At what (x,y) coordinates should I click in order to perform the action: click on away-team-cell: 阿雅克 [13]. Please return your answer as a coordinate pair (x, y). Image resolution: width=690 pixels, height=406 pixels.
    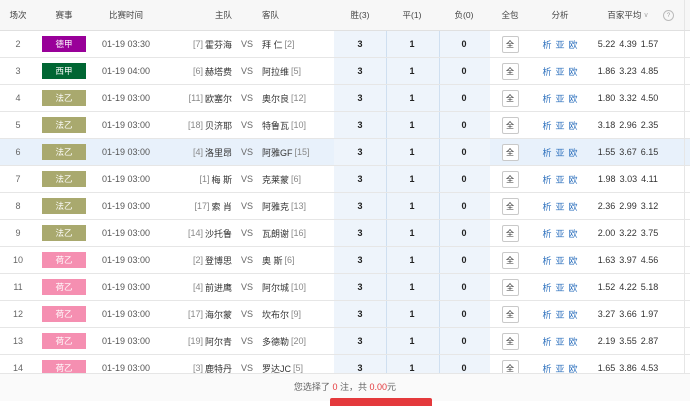
    Looking at the image, I should click on (298, 206).